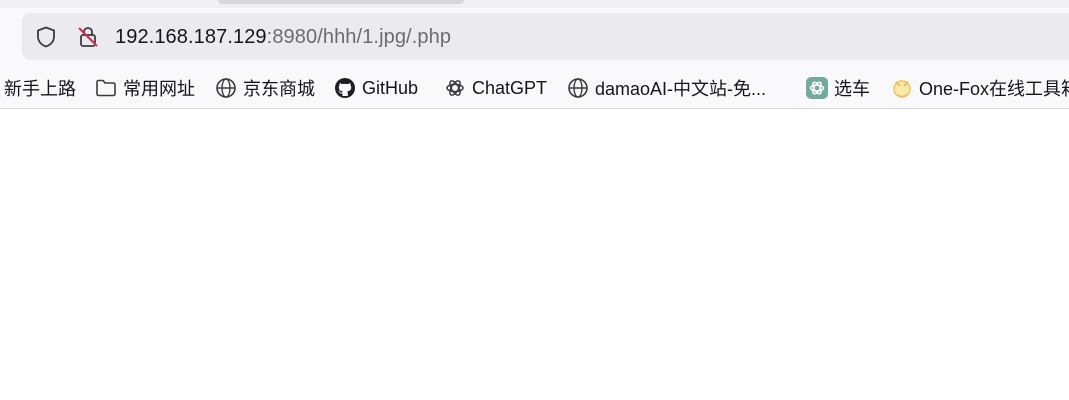 The image size is (1069, 400). I want to click on bookmark-label: 选车, so click(852, 89).